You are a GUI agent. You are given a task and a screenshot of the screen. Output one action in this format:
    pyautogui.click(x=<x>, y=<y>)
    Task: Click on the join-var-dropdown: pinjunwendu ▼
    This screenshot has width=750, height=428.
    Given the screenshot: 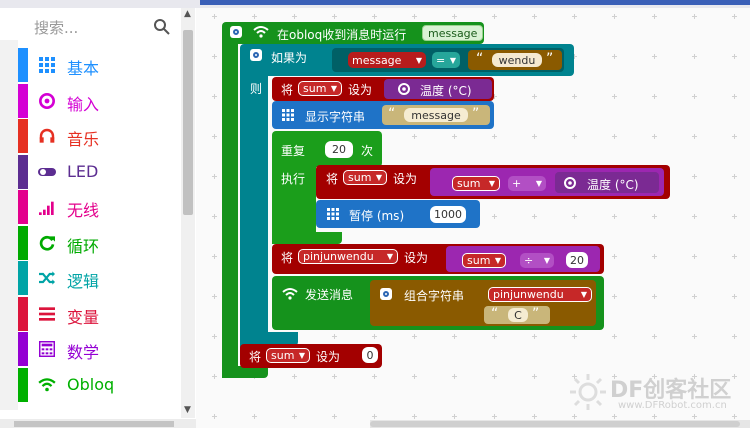 What is the action you would take?
    pyautogui.click(x=540, y=294)
    